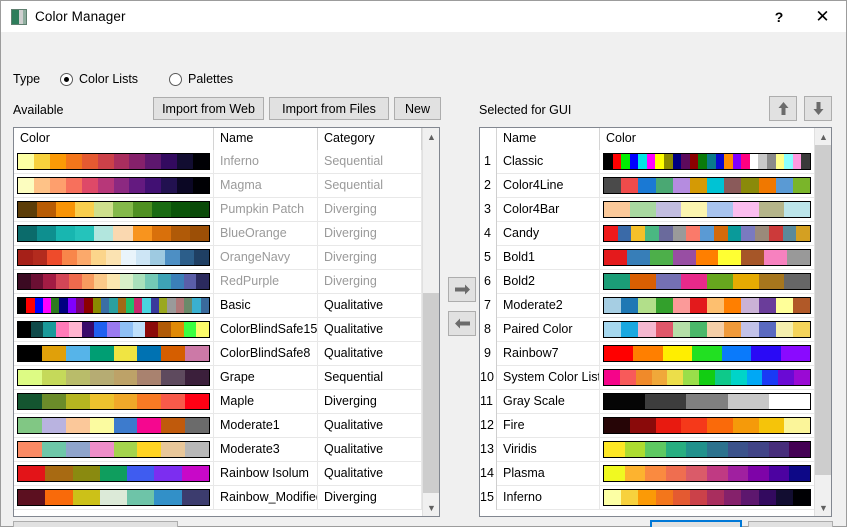 The height and width of the screenshot is (527, 847). I want to click on table-row: Basic Qualitative, so click(226, 306).